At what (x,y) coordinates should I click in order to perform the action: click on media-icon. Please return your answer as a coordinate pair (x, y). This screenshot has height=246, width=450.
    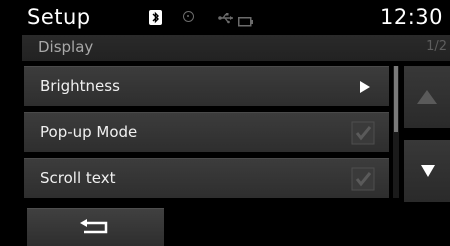
    Looking at the image, I should click on (188, 16).